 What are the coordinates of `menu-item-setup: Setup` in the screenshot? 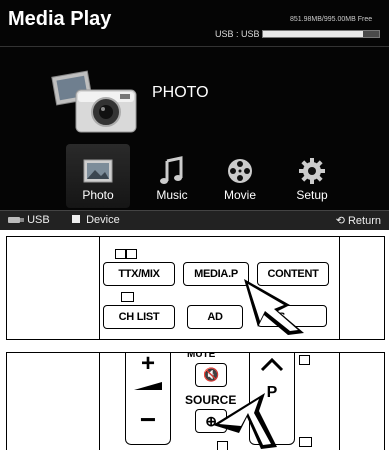 It's located at (312, 179).